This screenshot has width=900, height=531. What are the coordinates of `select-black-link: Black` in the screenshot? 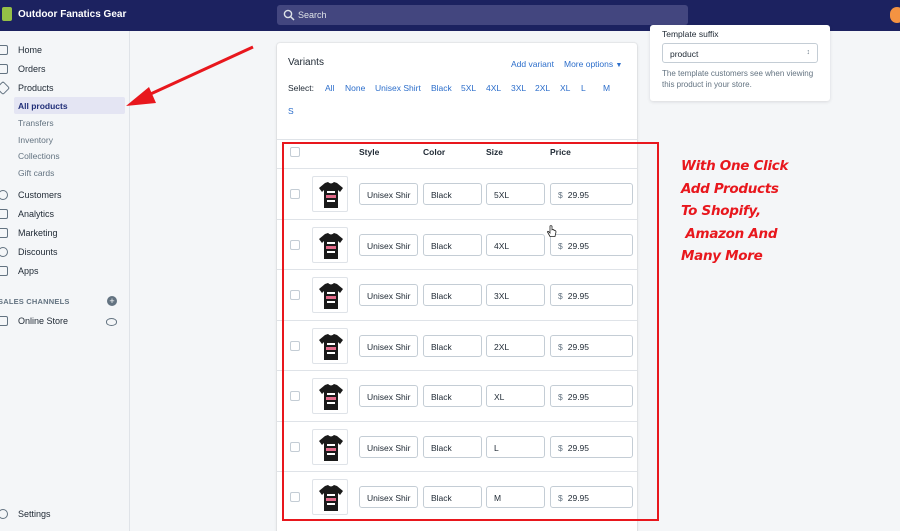 It's located at (441, 88).